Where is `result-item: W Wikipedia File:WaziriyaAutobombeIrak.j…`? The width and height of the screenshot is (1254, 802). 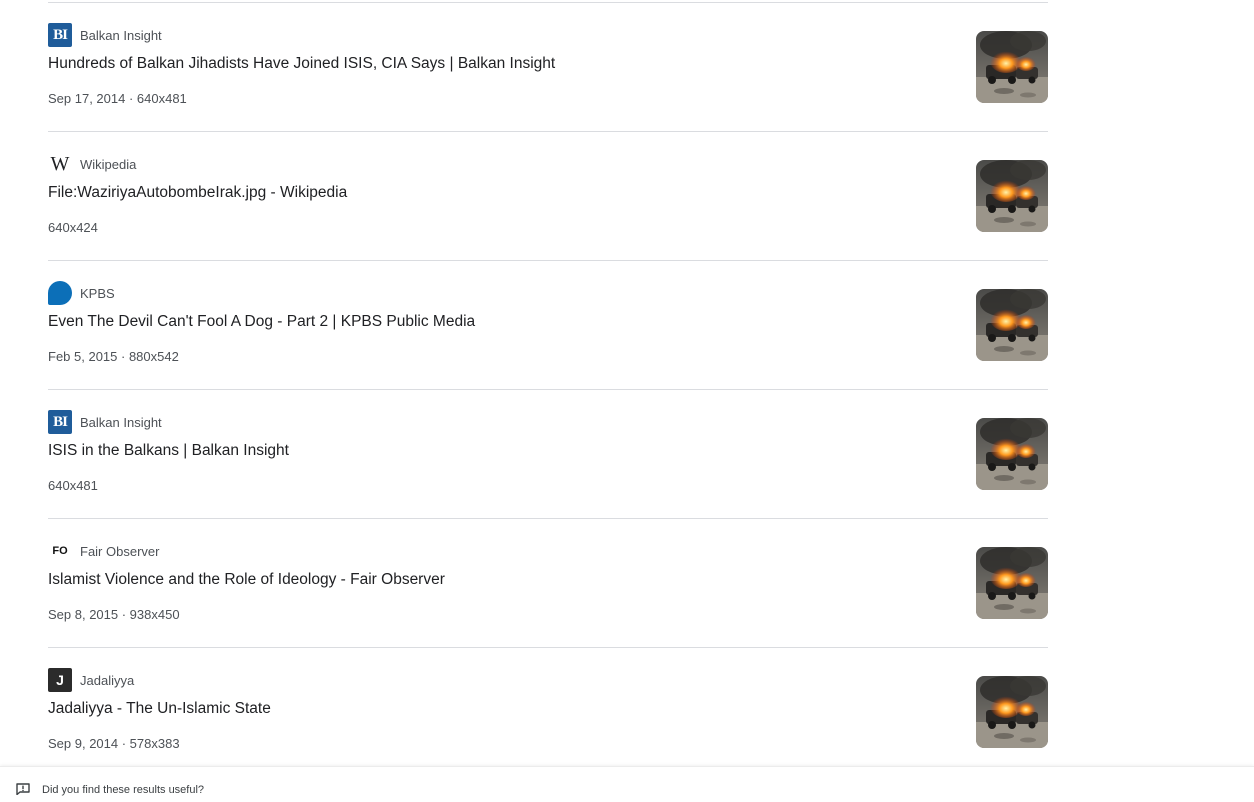
result-item: W Wikipedia File:WaziriyaAutobombeIrak.j… is located at coordinates (548, 196).